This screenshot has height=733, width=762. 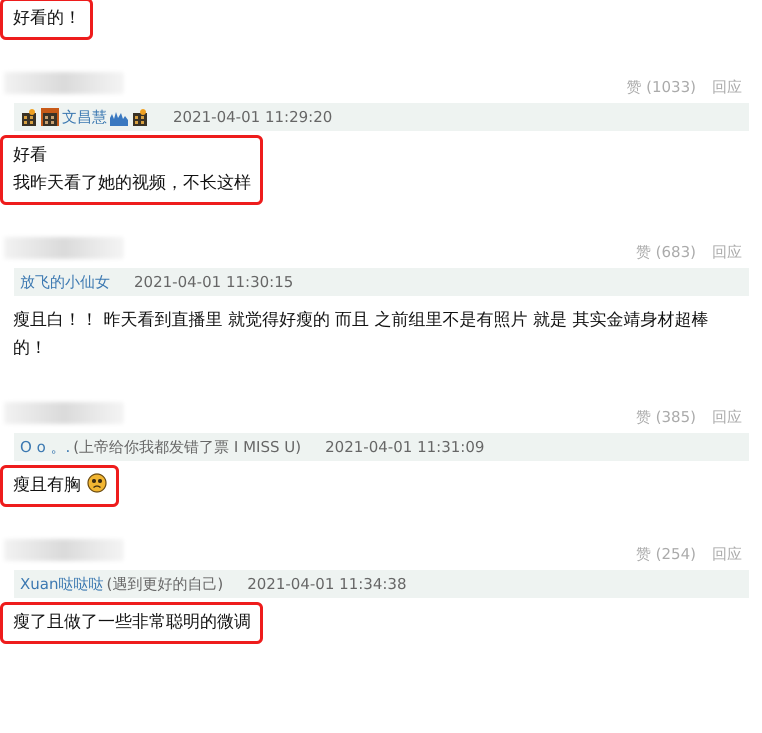 I want to click on like-link: 赞 (254), so click(x=666, y=554).